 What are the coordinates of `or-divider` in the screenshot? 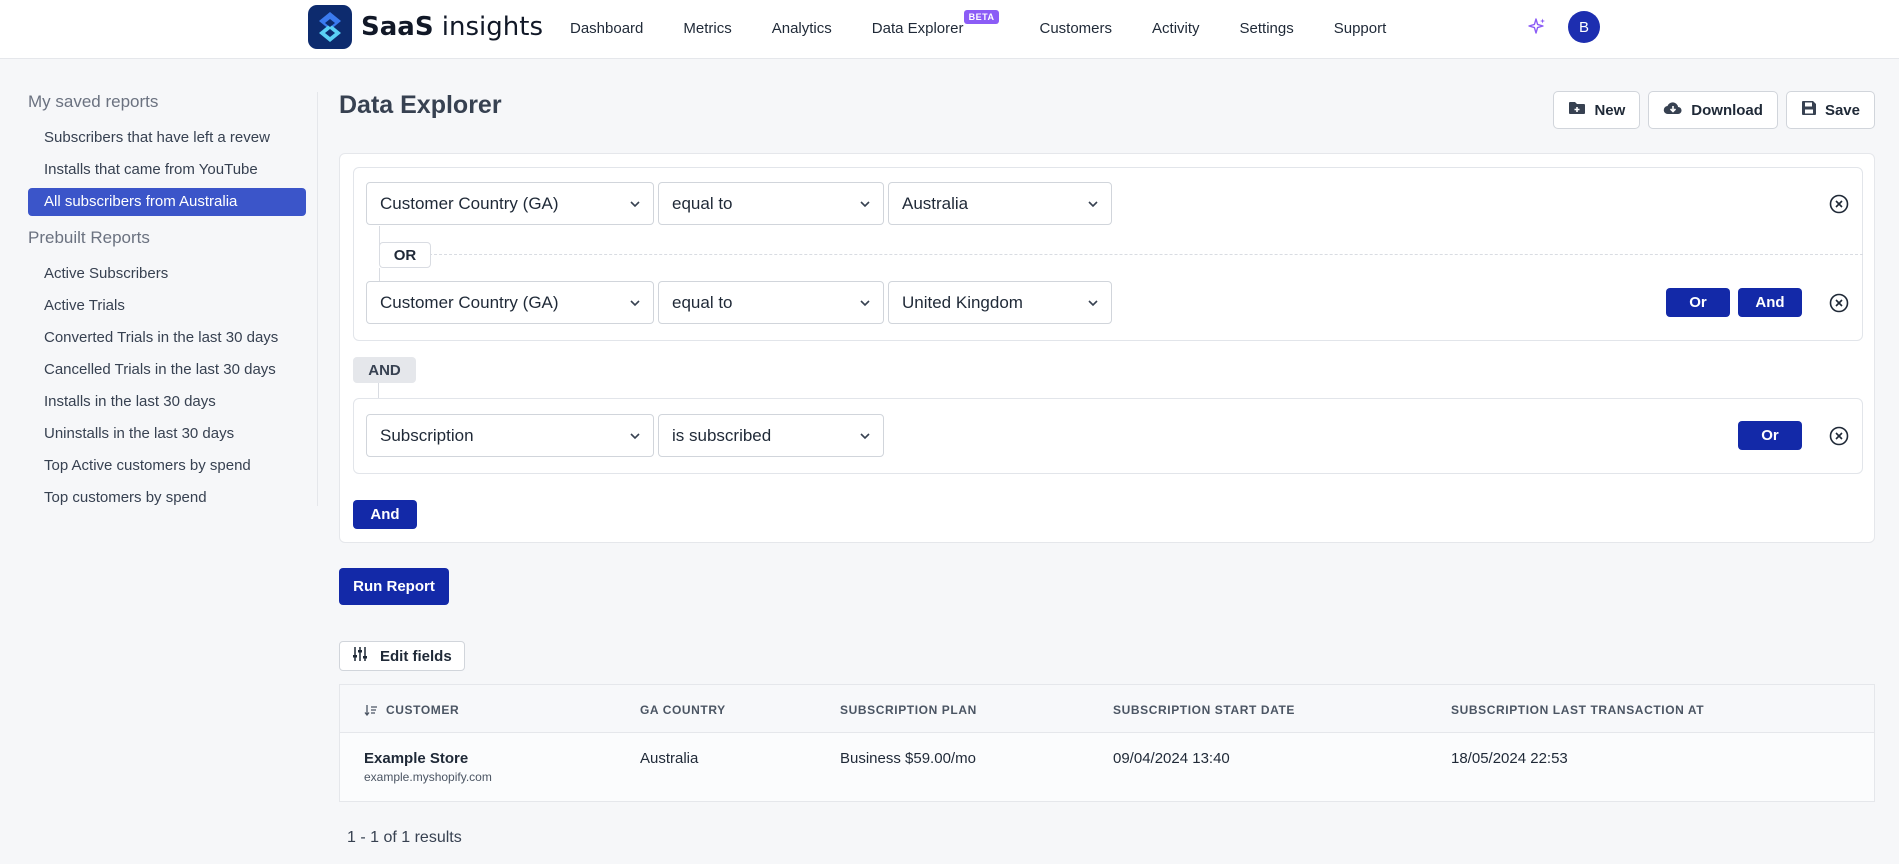 It's located at (1121, 254).